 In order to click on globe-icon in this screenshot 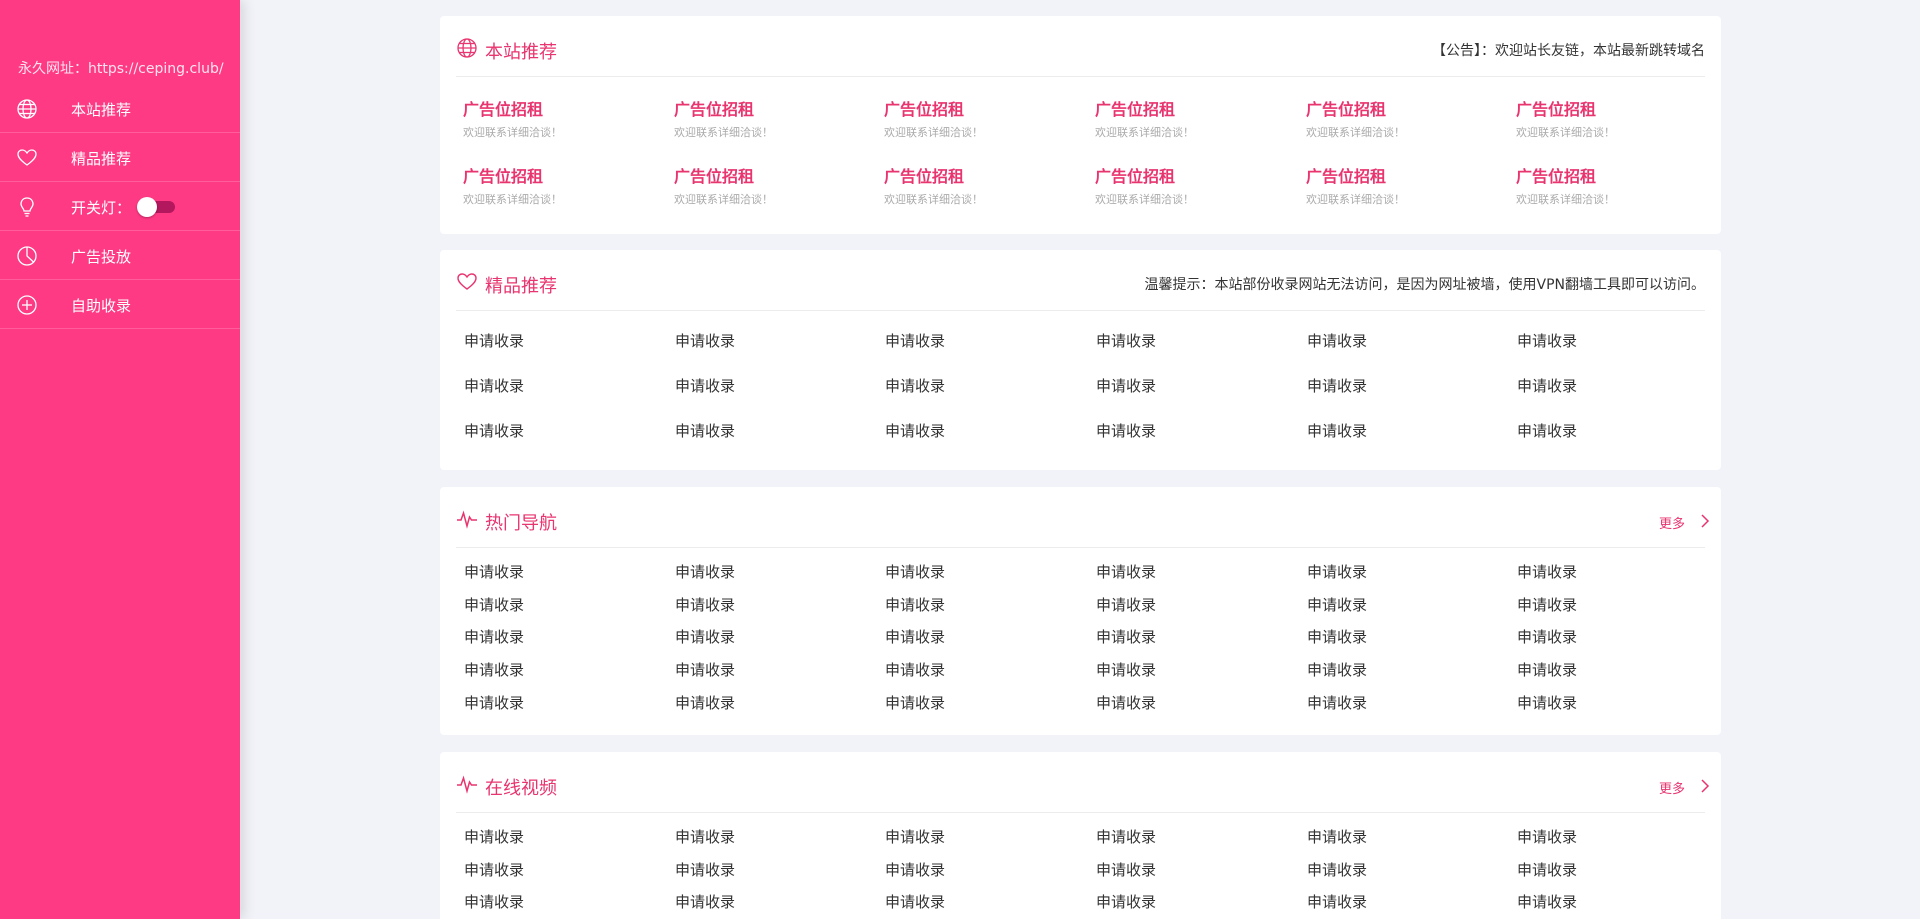, I will do `click(467, 48)`.